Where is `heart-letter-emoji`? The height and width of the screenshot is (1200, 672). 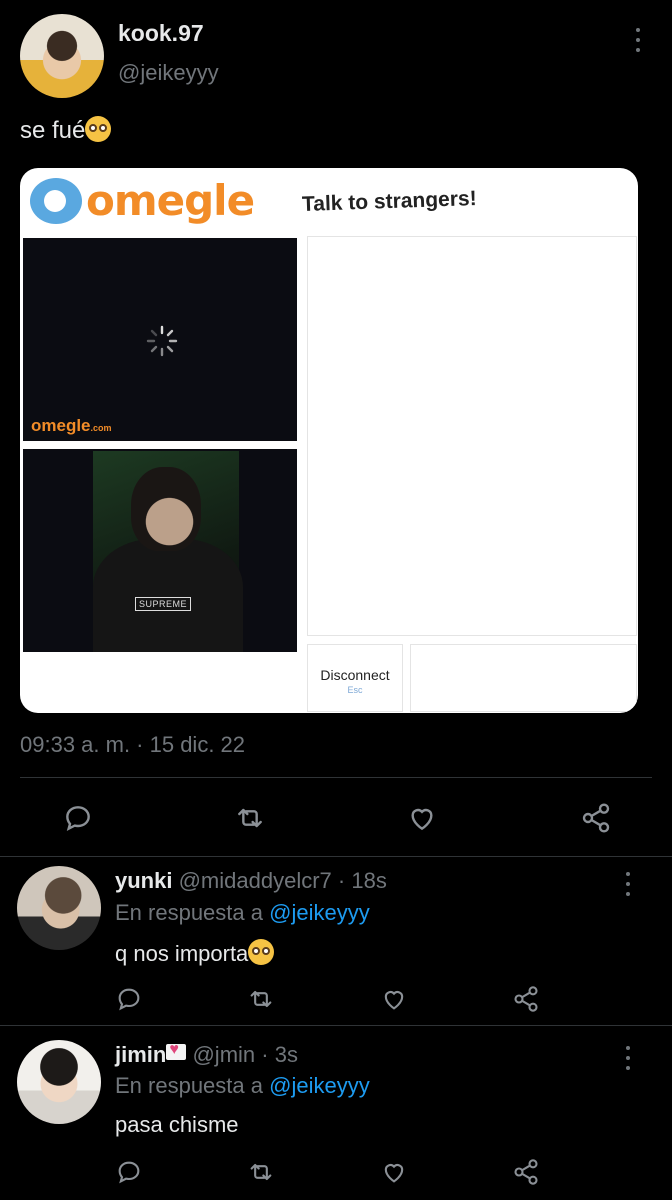 heart-letter-emoji is located at coordinates (176, 1050).